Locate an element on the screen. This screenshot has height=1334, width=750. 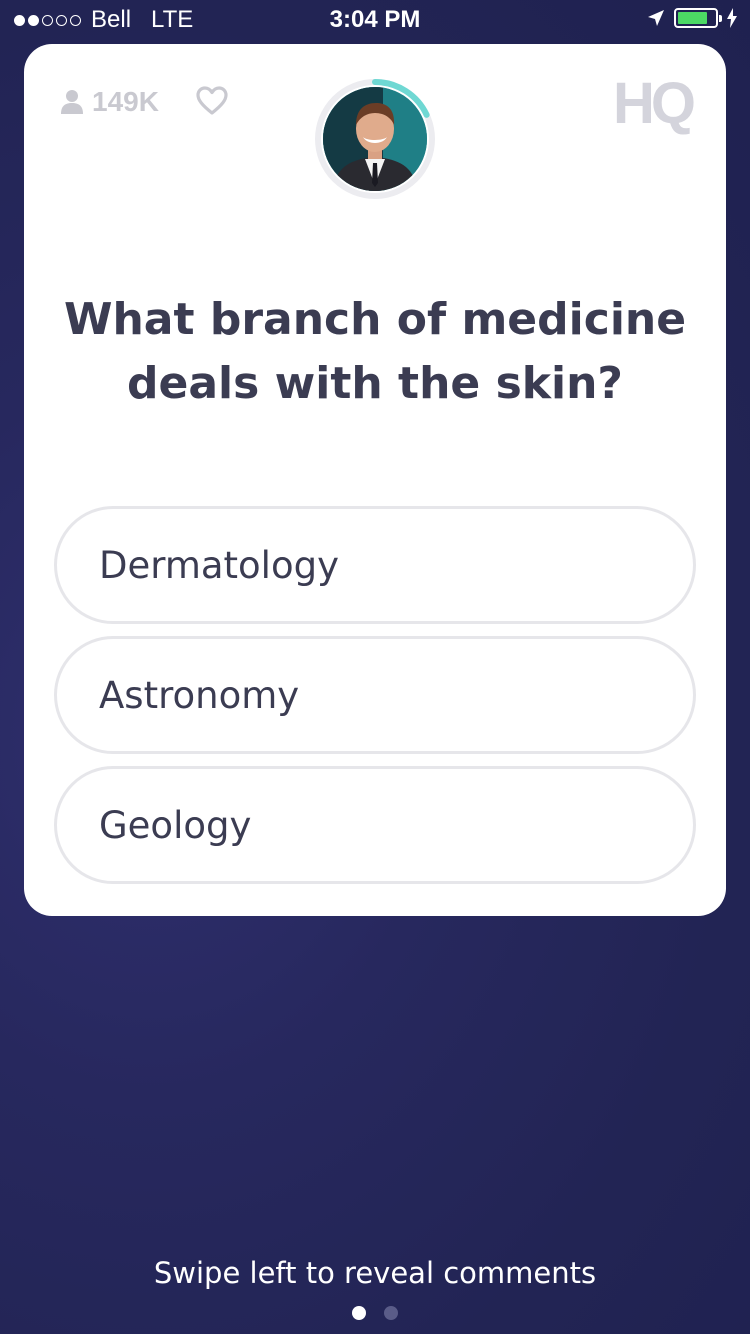
host-avatar-timer is located at coordinates (375, 139).